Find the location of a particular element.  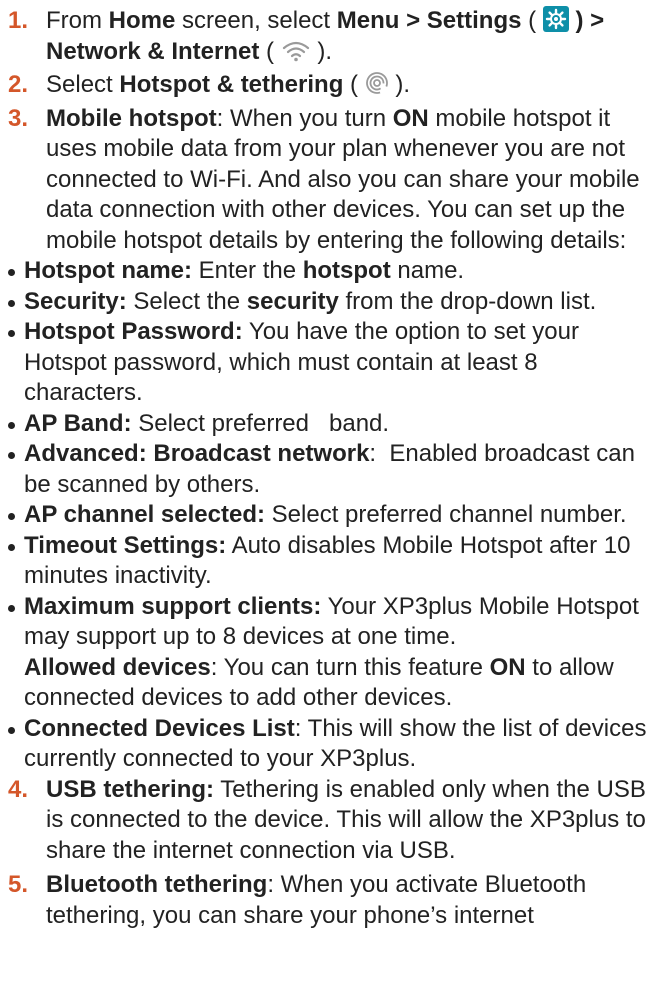

hotspot-icon is located at coordinates (377, 87).